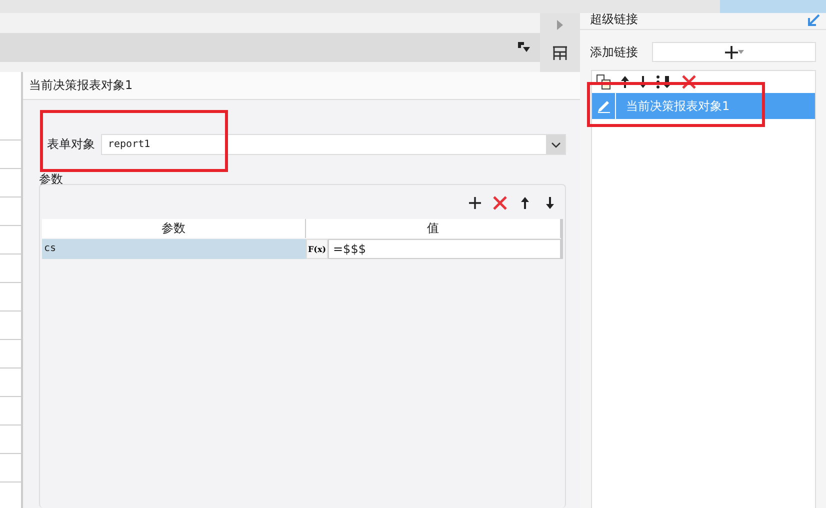 The width and height of the screenshot is (826, 508). Describe the element at coordinates (433, 228) in the screenshot. I see `column-header: 值` at that location.